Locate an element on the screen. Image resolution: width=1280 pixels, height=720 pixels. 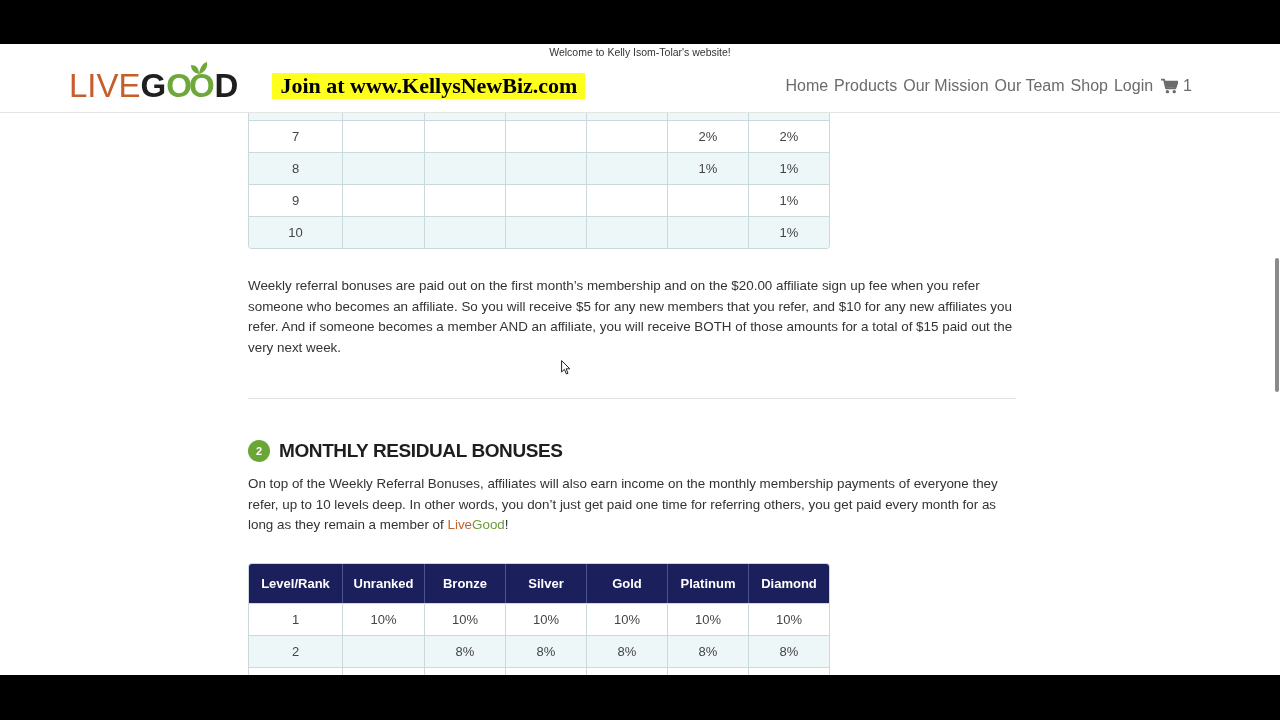
body-paragraph: On top of the Weekly Referral Bonuses, affiliates will also earn income on the monthly membership payments of everyone they refer, up to 10 levels deep. In other words, you don’t just get paid one time for referring others, you get paid every month for as long as they remain a member of LiveGood! is located at coordinates (623, 504).